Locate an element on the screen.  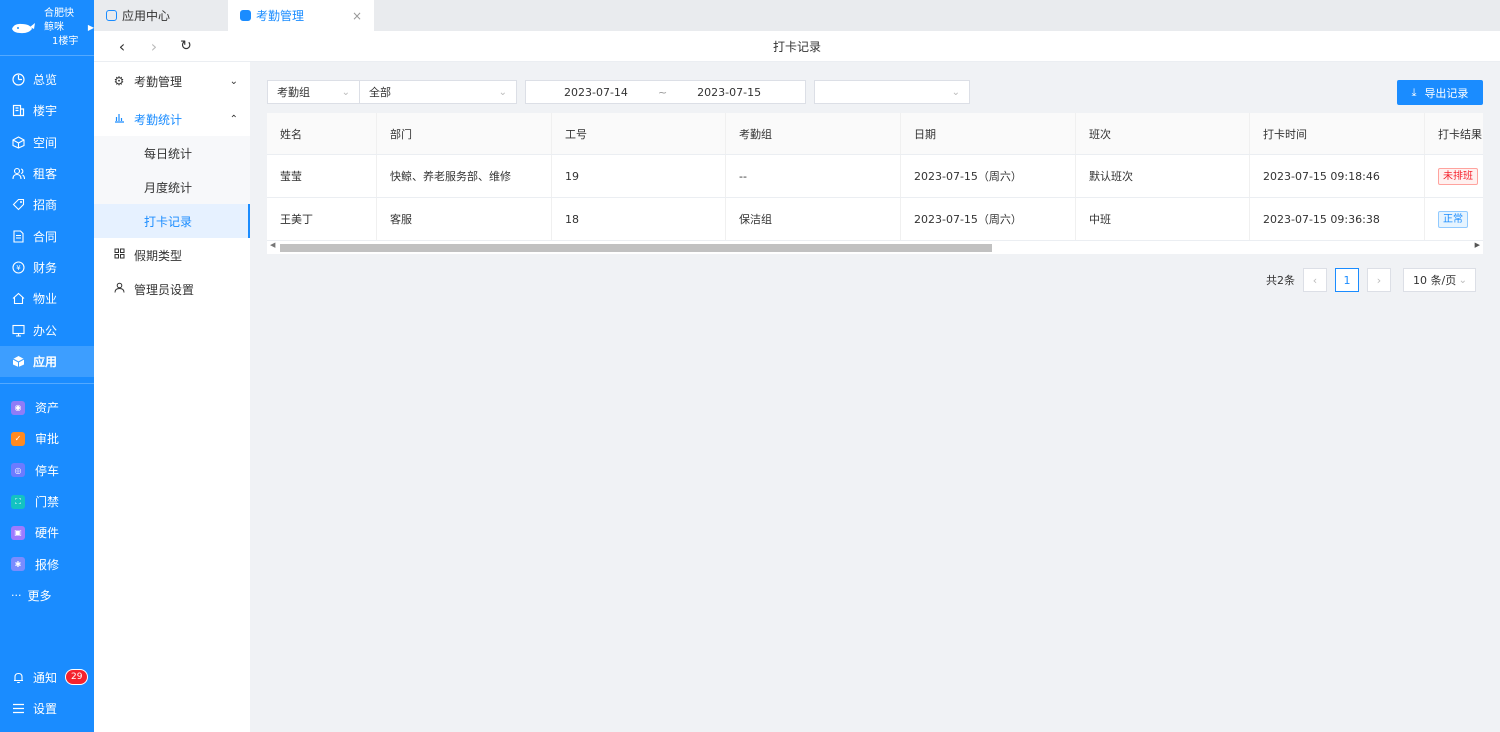
tab-bar: 应用中心 考勤管理 × is located at coordinates (797, 15).